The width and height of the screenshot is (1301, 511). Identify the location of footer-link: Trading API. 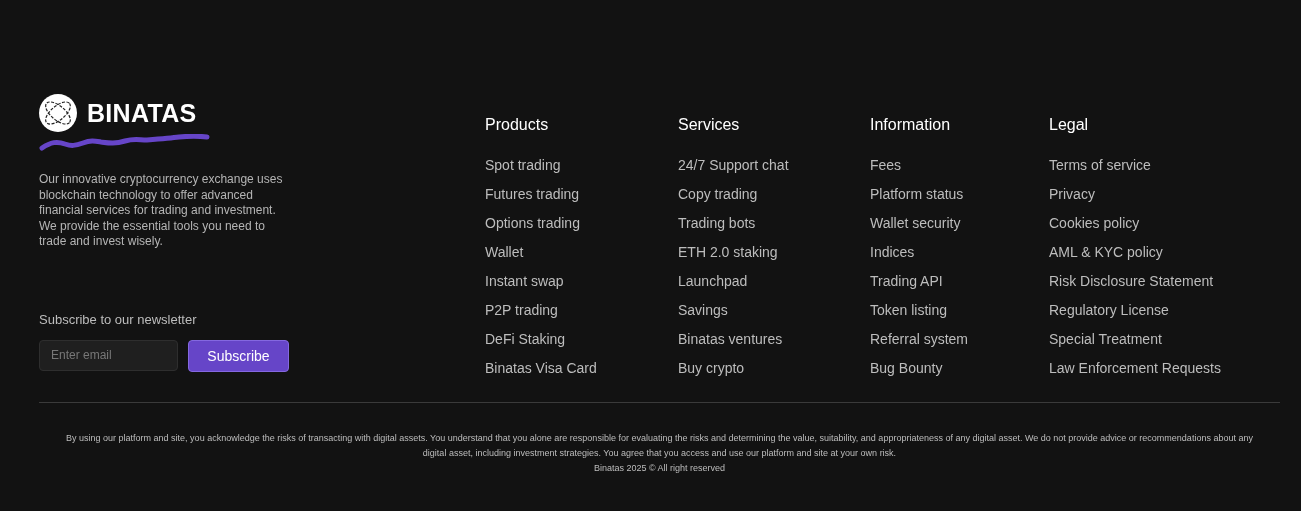
(959, 281).